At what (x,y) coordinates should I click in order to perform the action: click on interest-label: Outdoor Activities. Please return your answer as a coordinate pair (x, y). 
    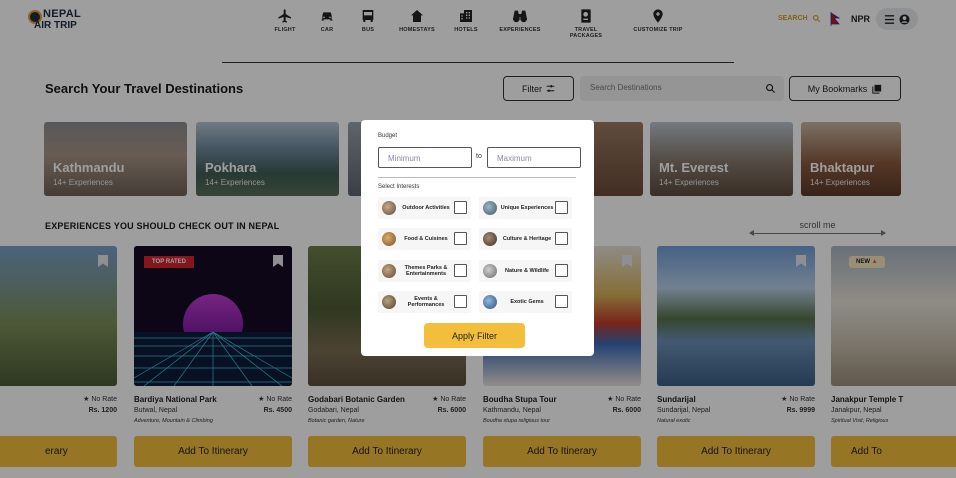
    Looking at the image, I should click on (426, 207).